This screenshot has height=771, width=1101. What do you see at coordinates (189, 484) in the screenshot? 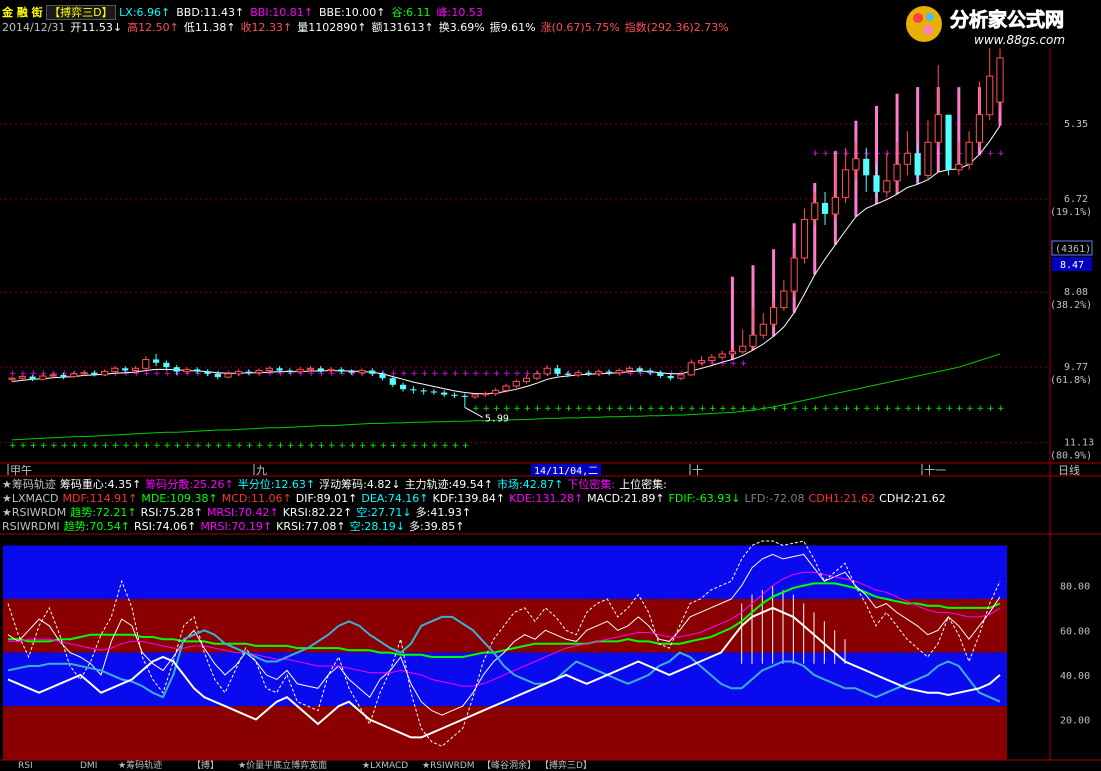
I see `indicator-value-0-2: 筹码分散:25.26↑` at bounding box center [189, 484].